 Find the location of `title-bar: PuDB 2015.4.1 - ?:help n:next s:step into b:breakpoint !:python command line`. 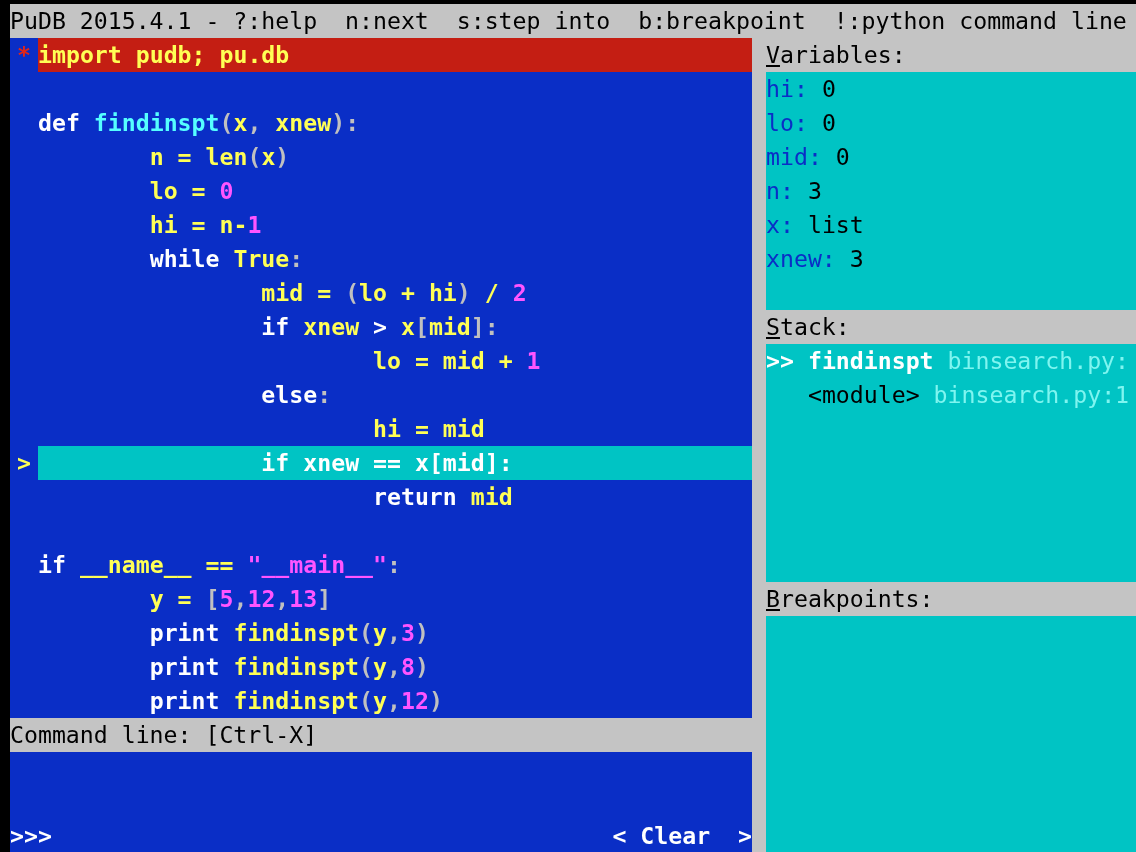

title-bar: PuDB 2015.4.1 - ?:help n:next s:step into b:breakpoint !:python command line is located at coordinates (573, 21).